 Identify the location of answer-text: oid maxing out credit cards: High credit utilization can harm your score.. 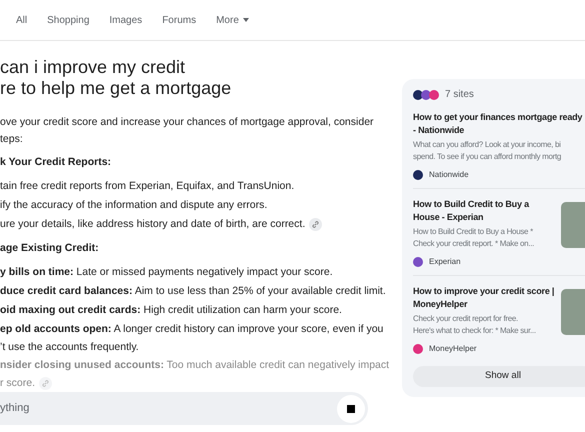
(171, 310).